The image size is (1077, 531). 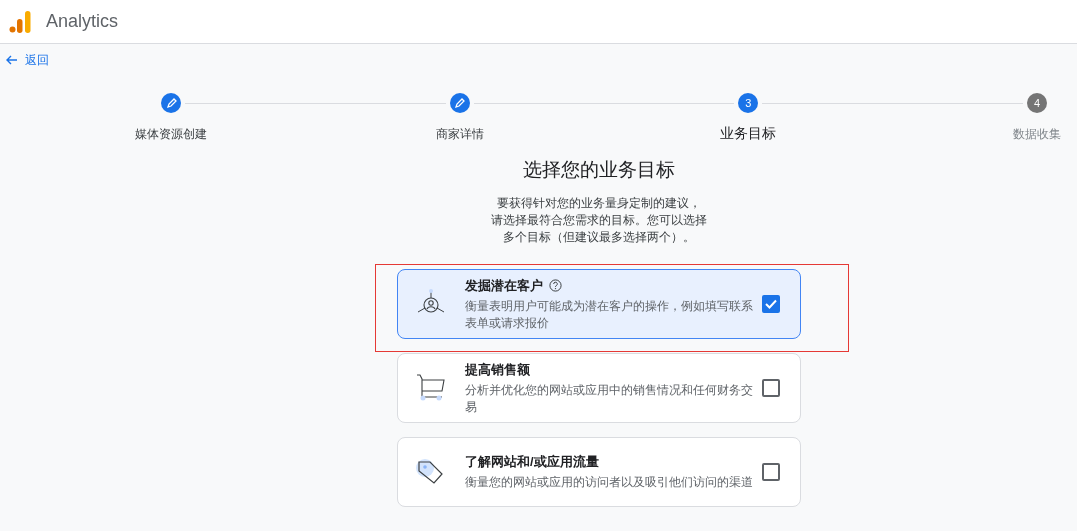 What do you see at coordinates (171, 134) in the screenshot?
I see `step-label: 媒体资源创建` at bounding box center [171, 134].